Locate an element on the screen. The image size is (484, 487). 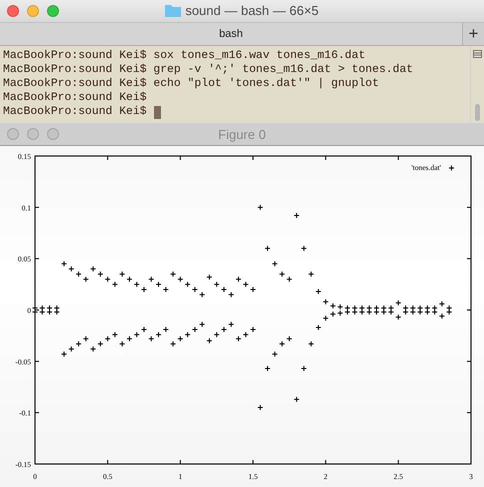
terminal-line: MacBookPro:sound Kei$ echo "plot 'tones.dat'" | gnuplot is located at coordinates (191, 84).